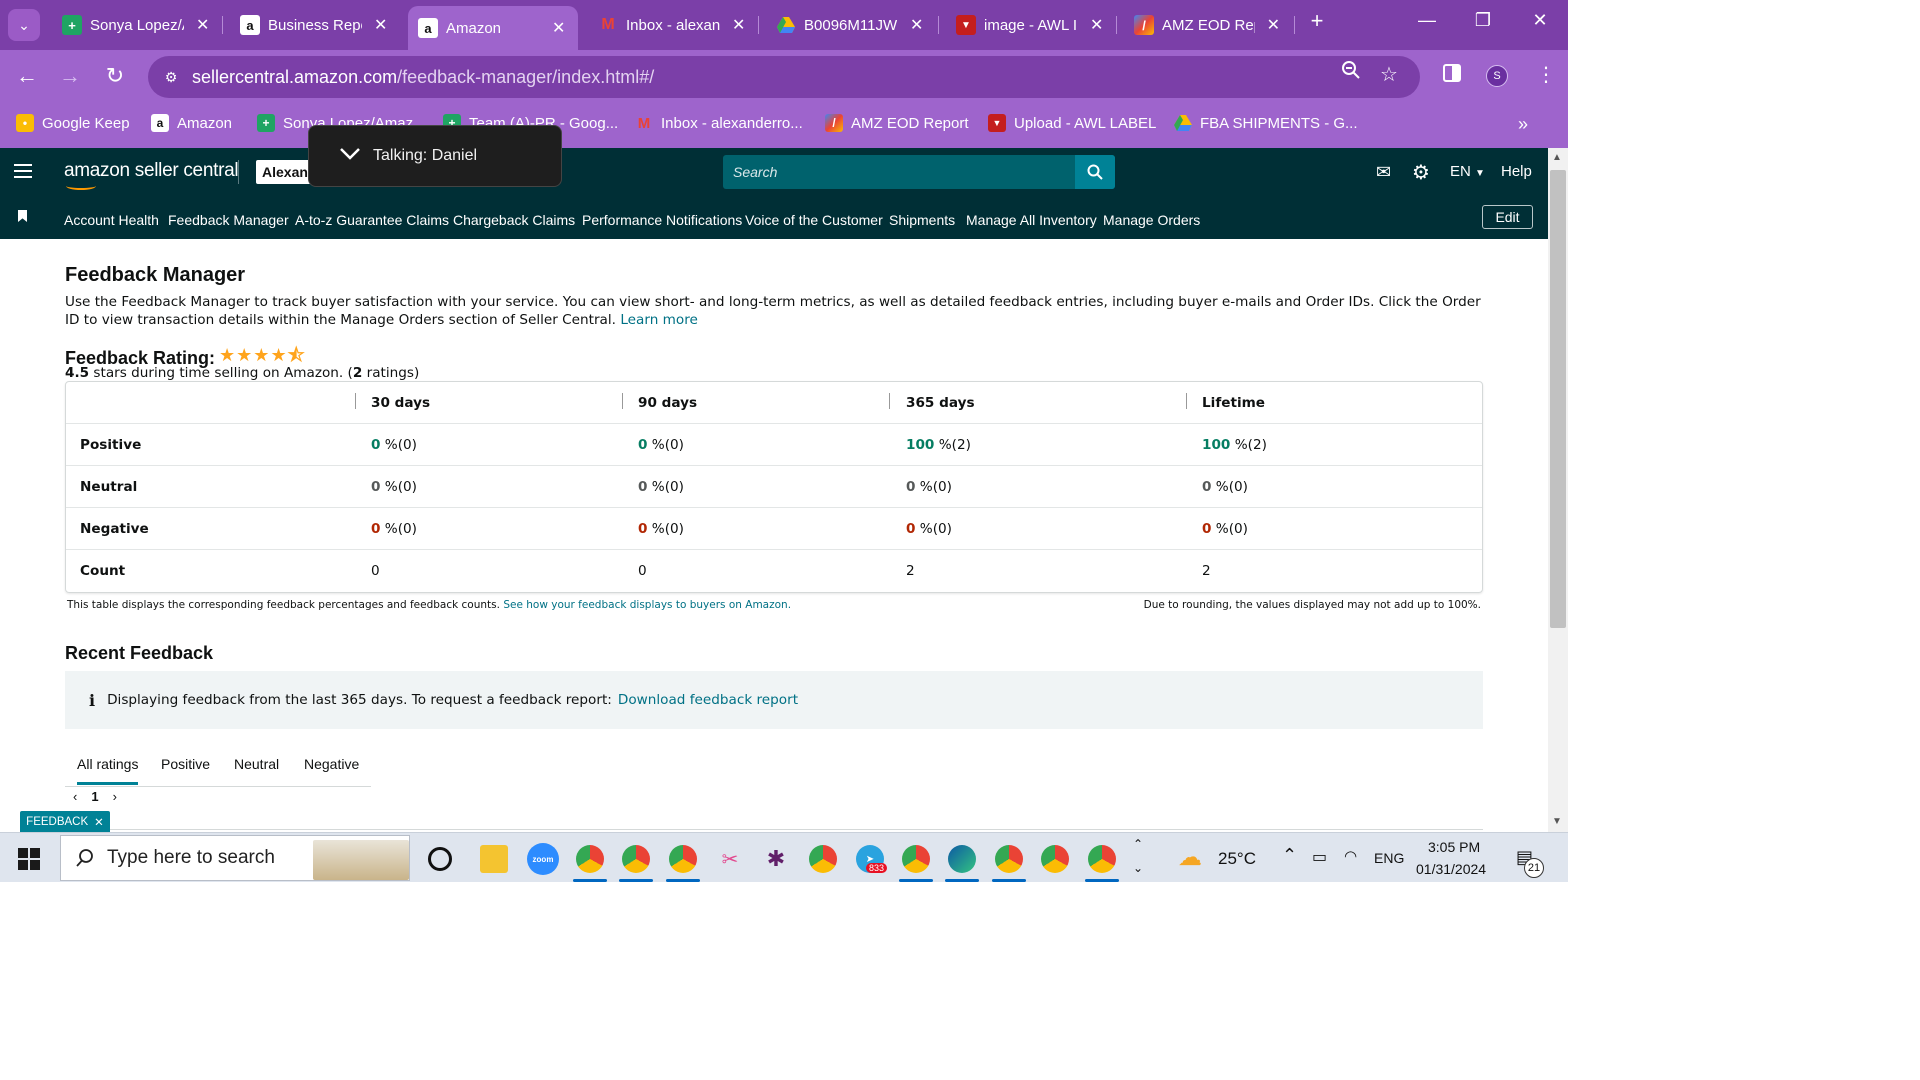  What do you see at coordinates (1207, 25) in the screenshot?
I see `tab-amz-eod: / AMZ EOD Rep ✕` at bounding box center [1207, 25].